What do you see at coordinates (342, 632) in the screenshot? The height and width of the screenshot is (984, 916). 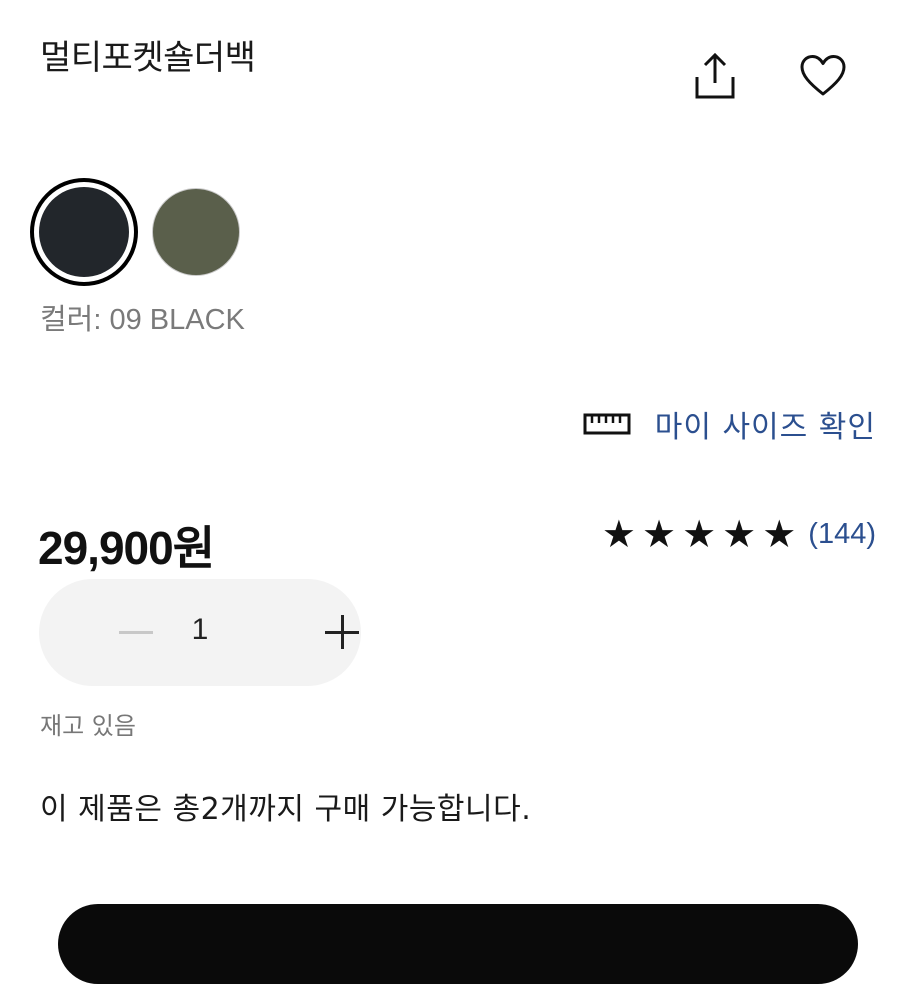 I see `plus-icon` at bounding box center [342, 632].